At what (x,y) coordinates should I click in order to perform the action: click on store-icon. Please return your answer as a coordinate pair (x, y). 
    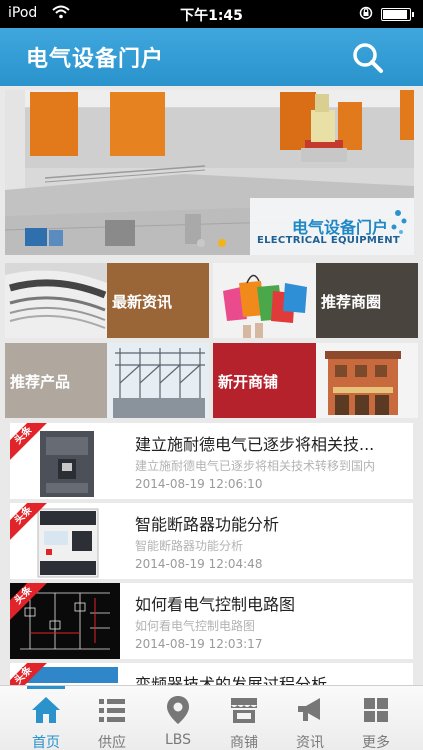
    Looking at the image, I should click on (244, 710).